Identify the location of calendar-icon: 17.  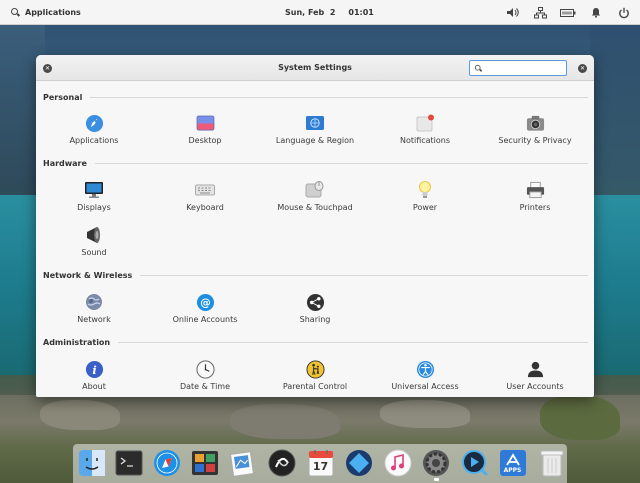
(320, 462).